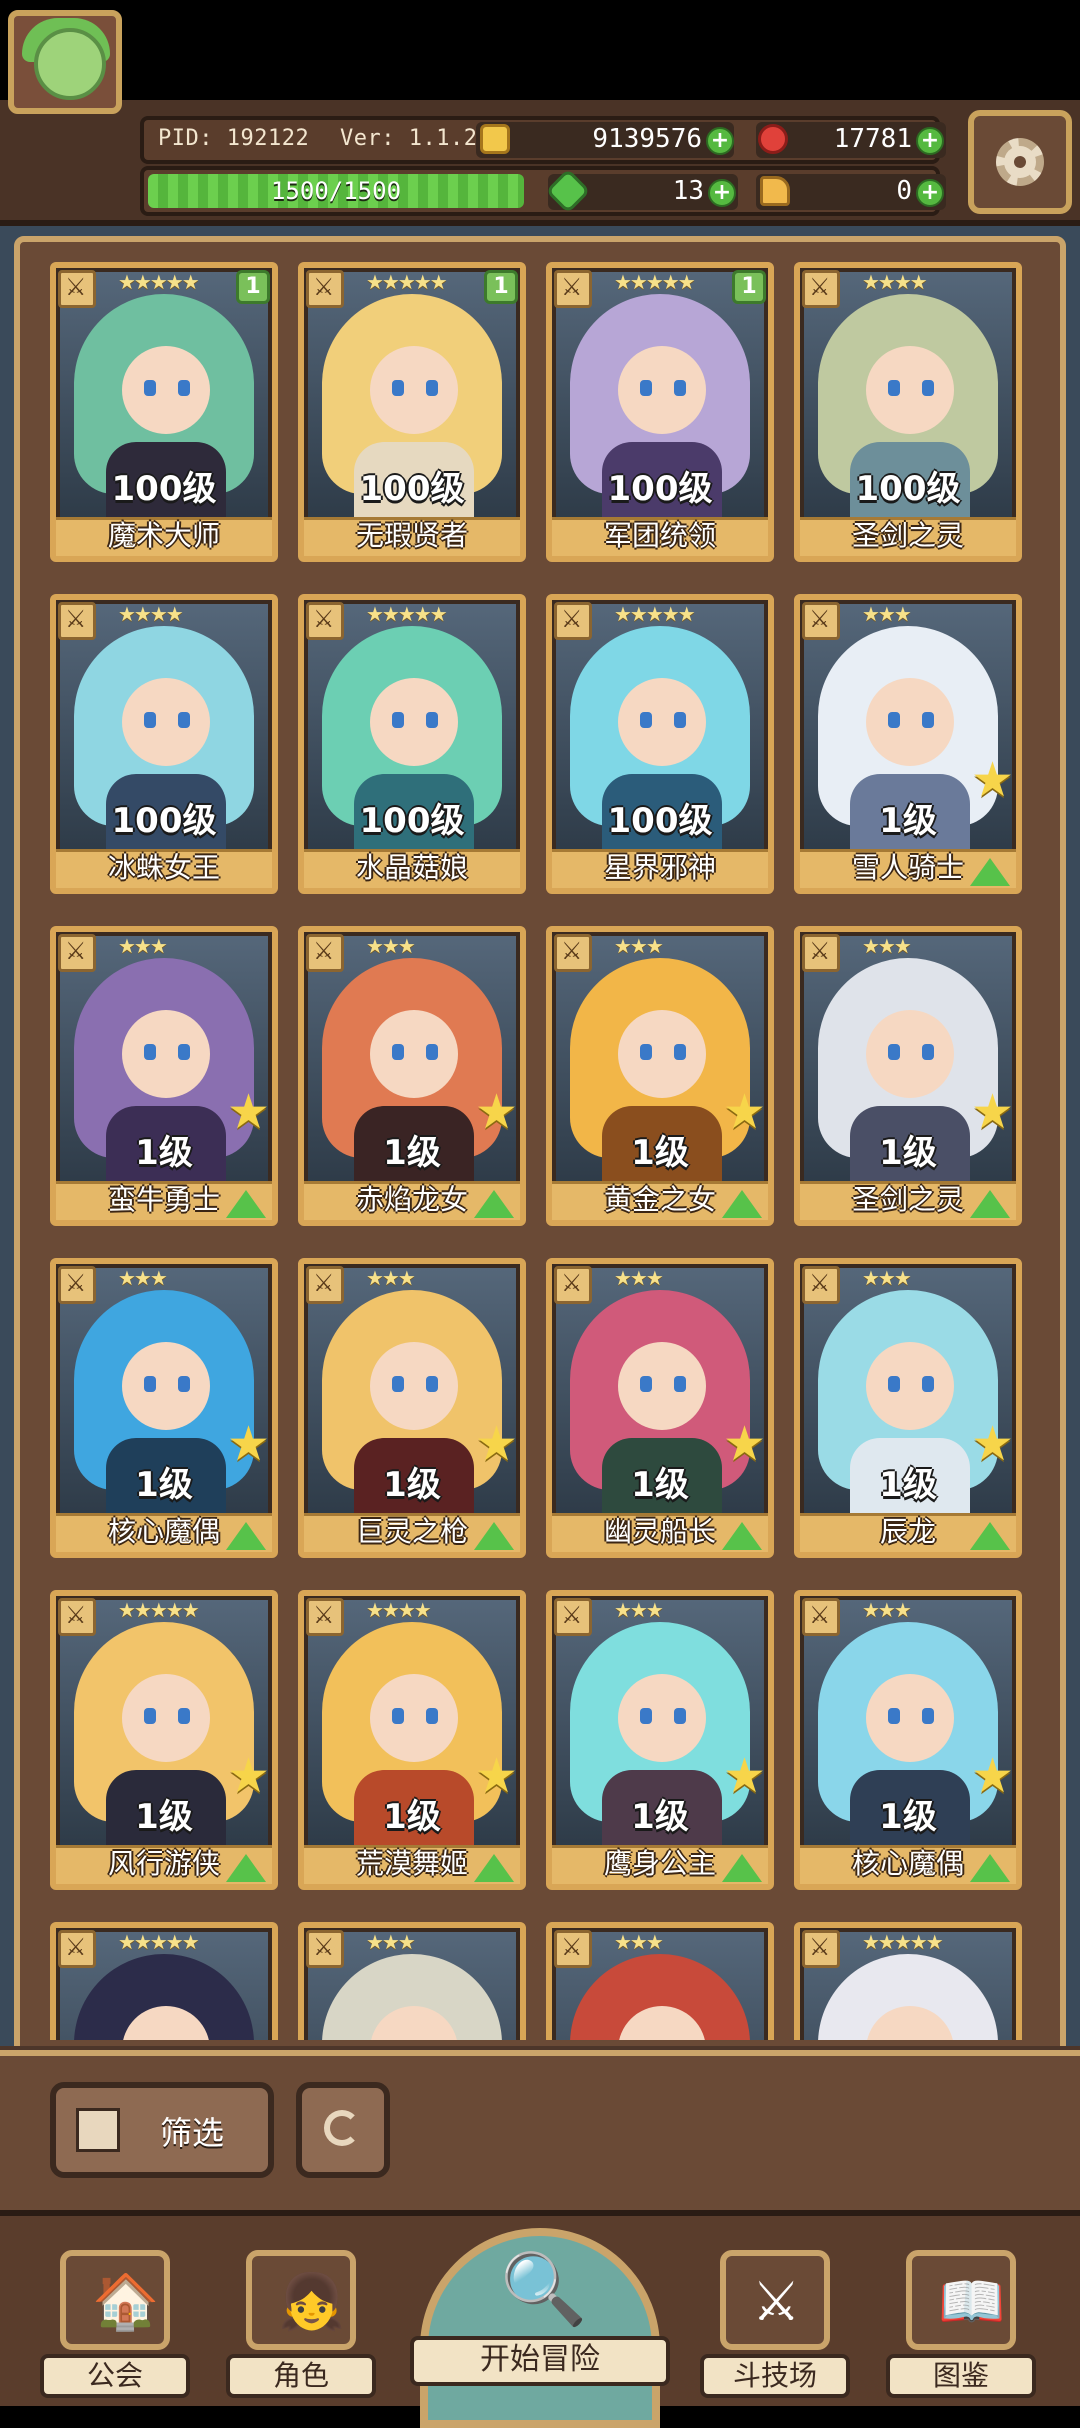 This screenshot has height=2428, width=1080. Describe the element at coordinates (872, 139) in the screenshot. I see `gem-count: 17781` at that location.